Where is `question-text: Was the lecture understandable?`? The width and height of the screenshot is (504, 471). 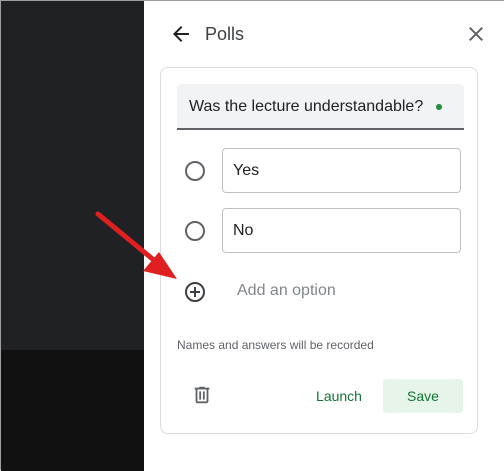
question-text: Was the lecture understandable? is located at coordinates (306, 106).